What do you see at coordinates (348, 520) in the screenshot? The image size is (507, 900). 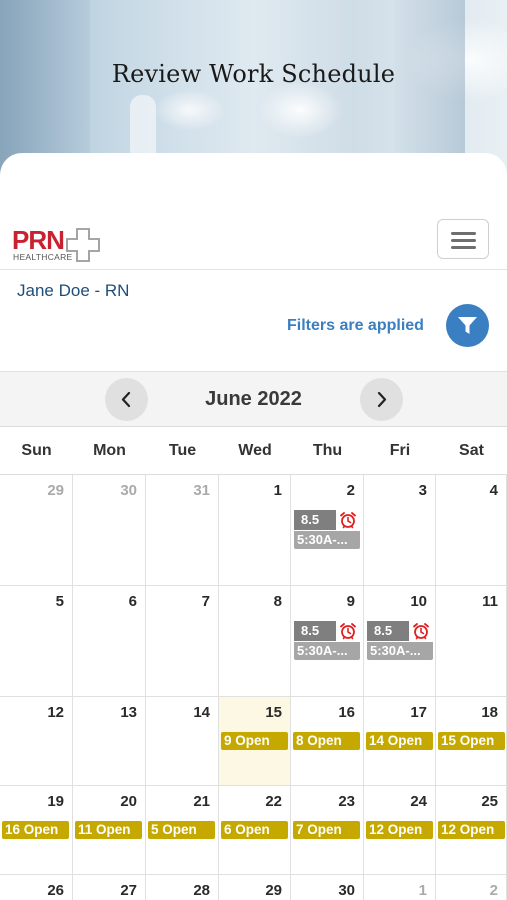 I see `alarm-clock-icon` at bounding box center [348, 520].